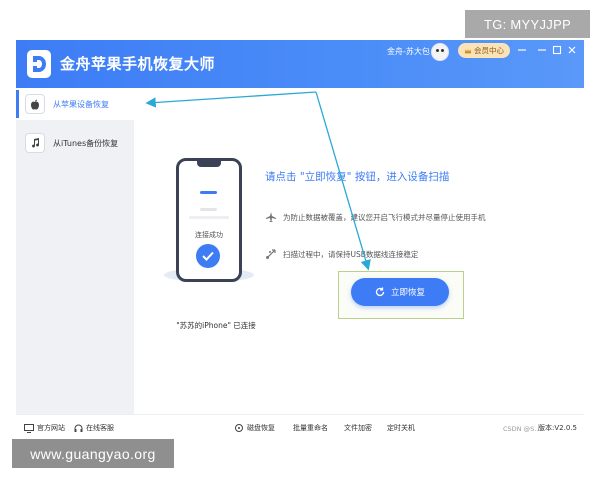  Describe the element at coordinates (522, 50) in the screenshot. I see `minimize-window-icon` at that location.